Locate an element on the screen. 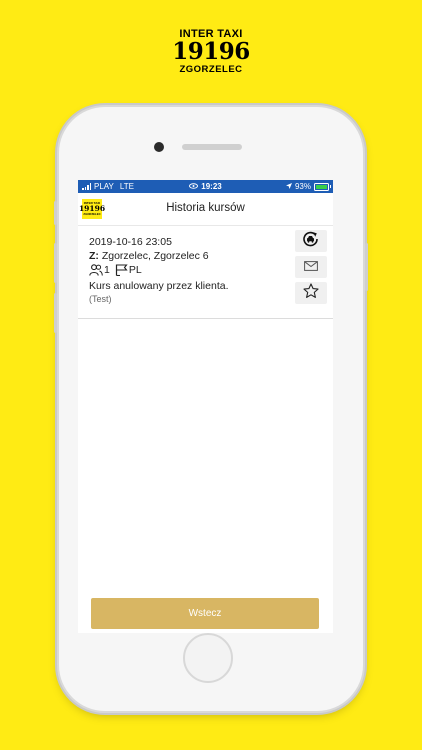 Image resolution: width=422 pixels, height=750 pixels. reorder-taxi-icon is located at coordinates (311, 241).